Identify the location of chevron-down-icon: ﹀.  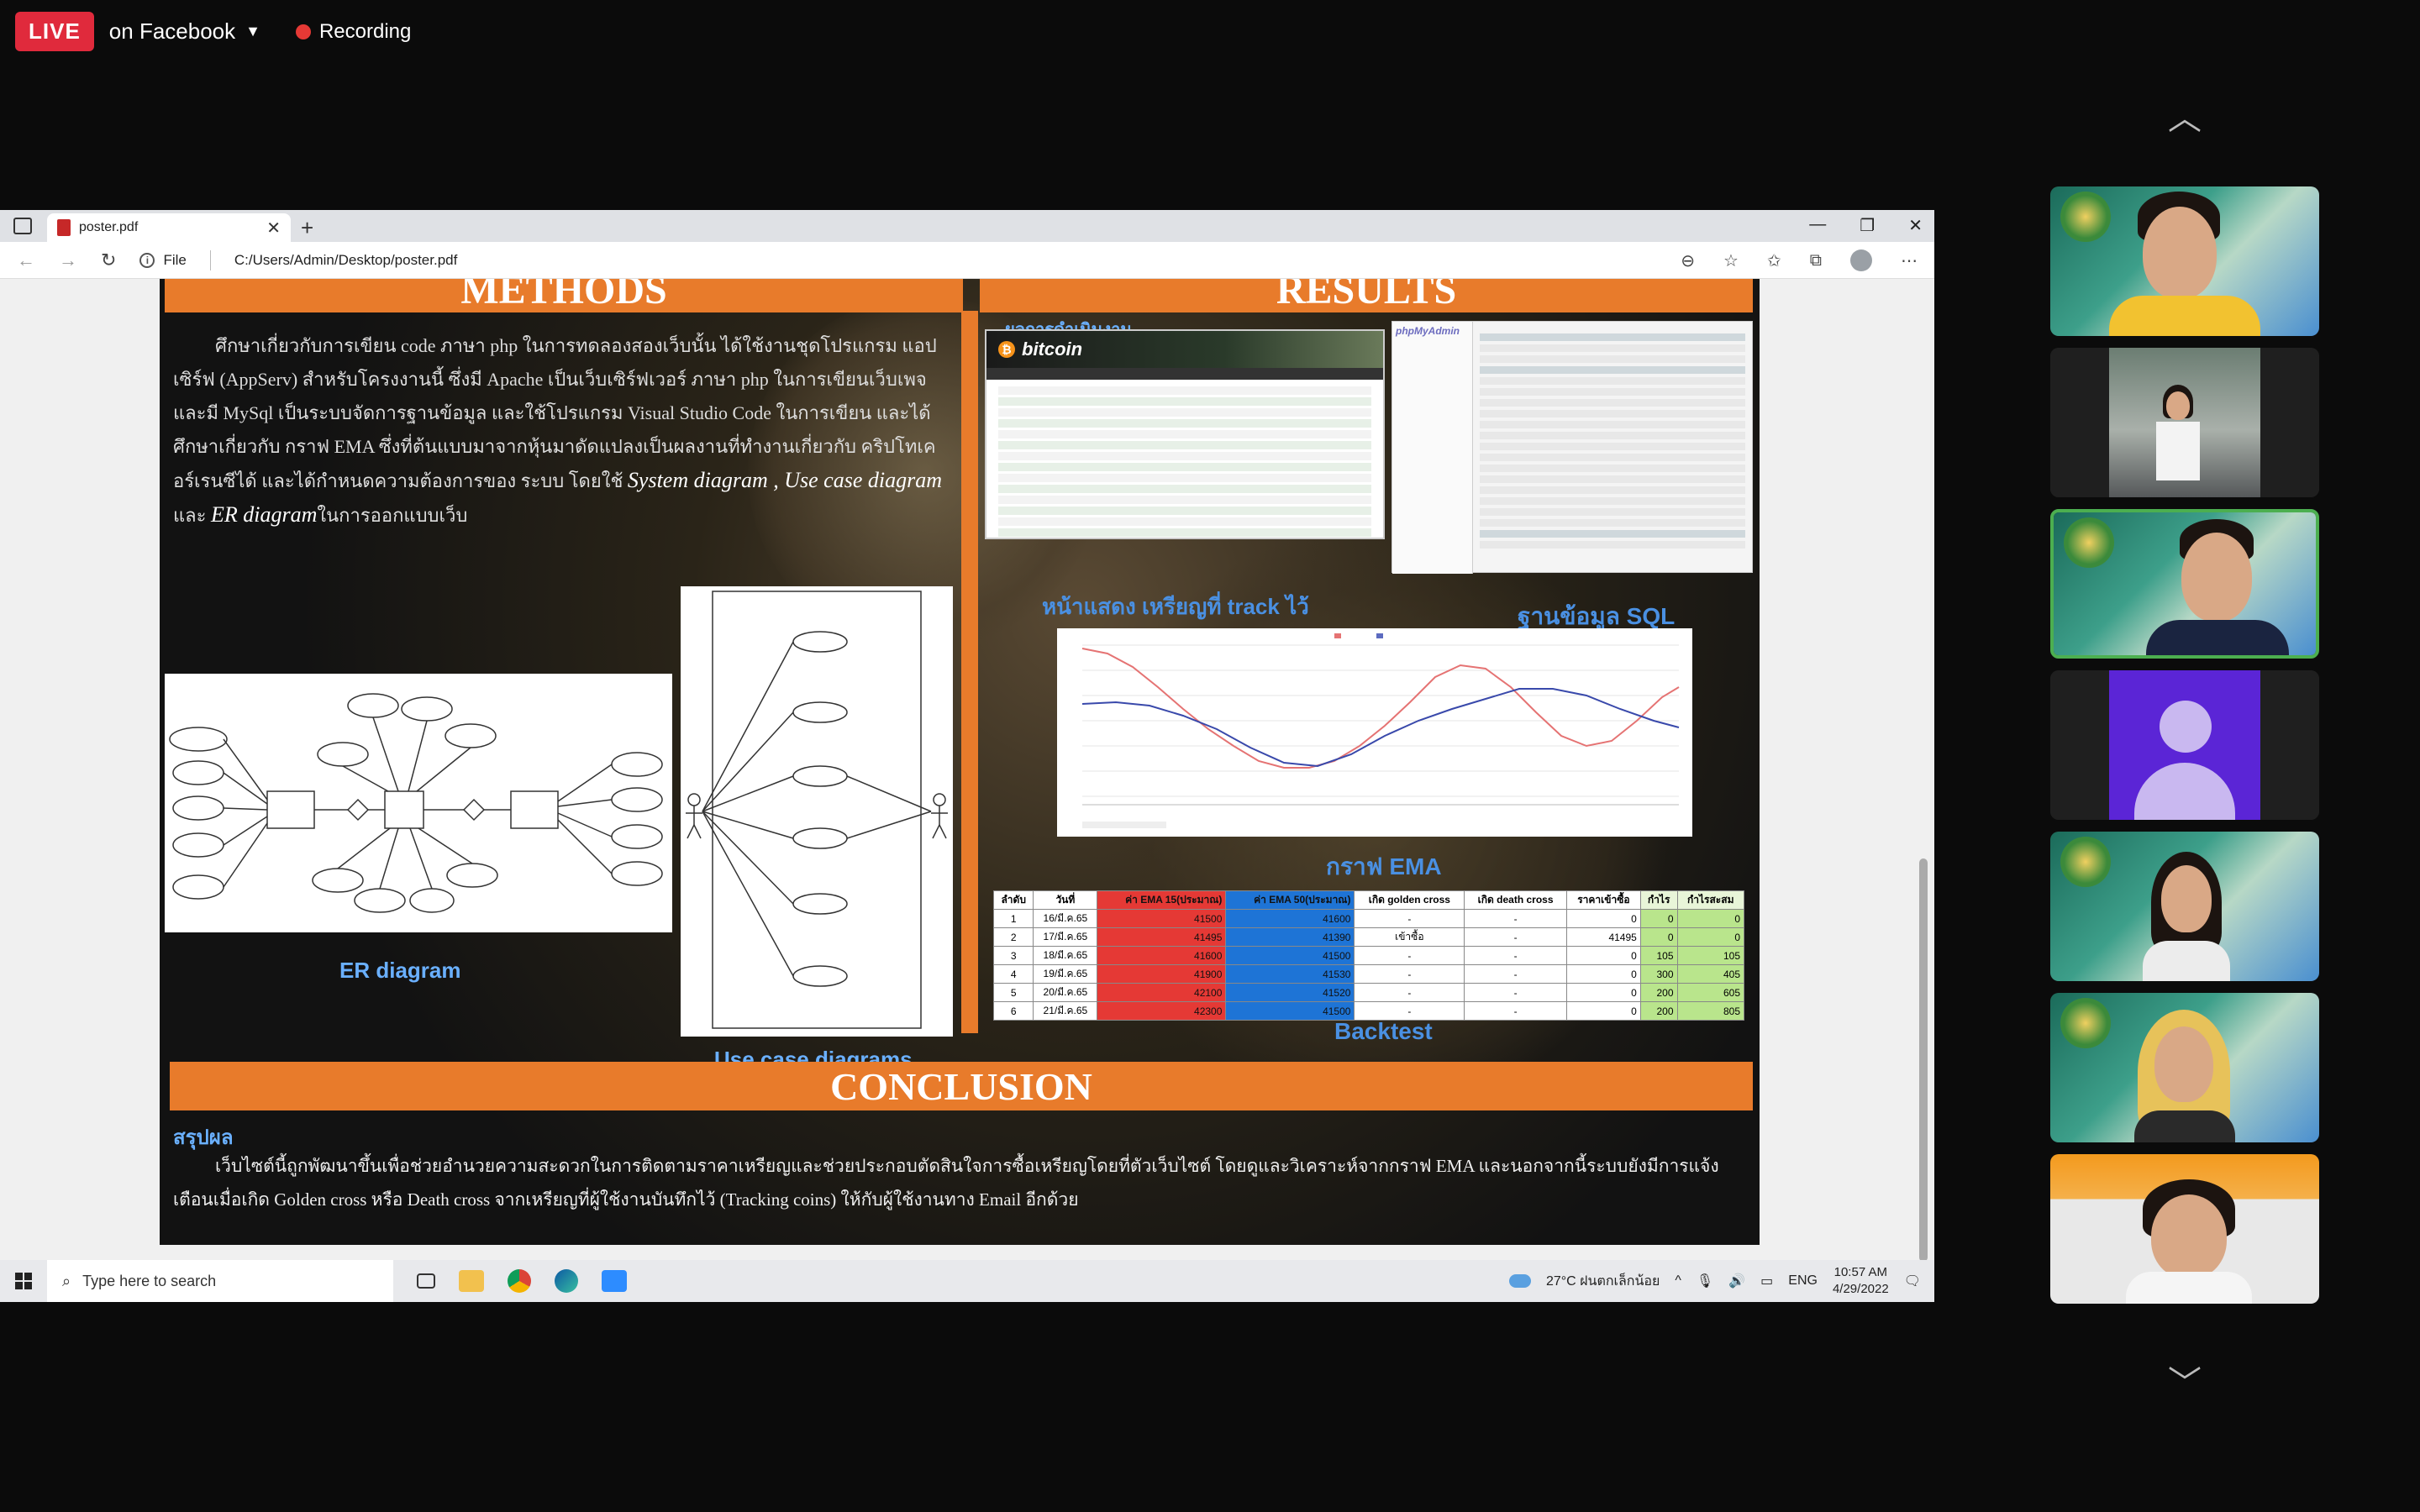
(2184, 1379).